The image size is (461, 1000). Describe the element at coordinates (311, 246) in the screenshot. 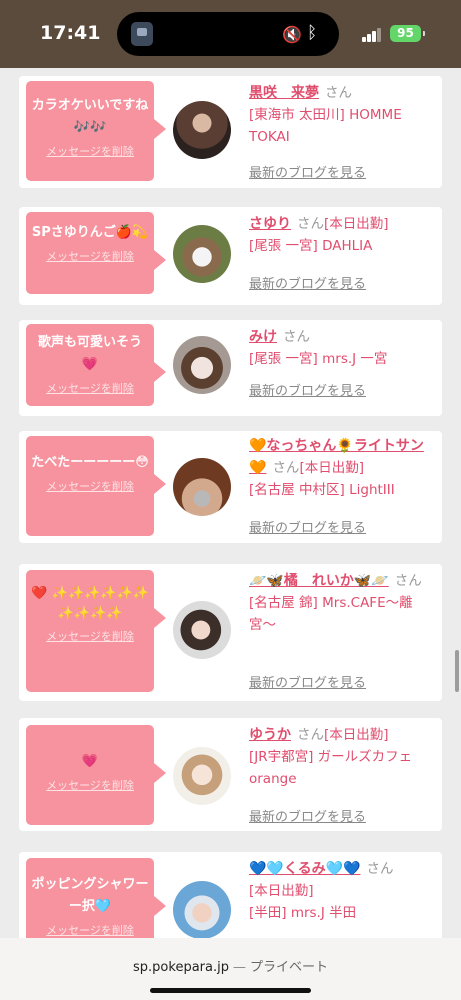

I see `shop-label: [尾張 一宮] DAHLIA` at that location.